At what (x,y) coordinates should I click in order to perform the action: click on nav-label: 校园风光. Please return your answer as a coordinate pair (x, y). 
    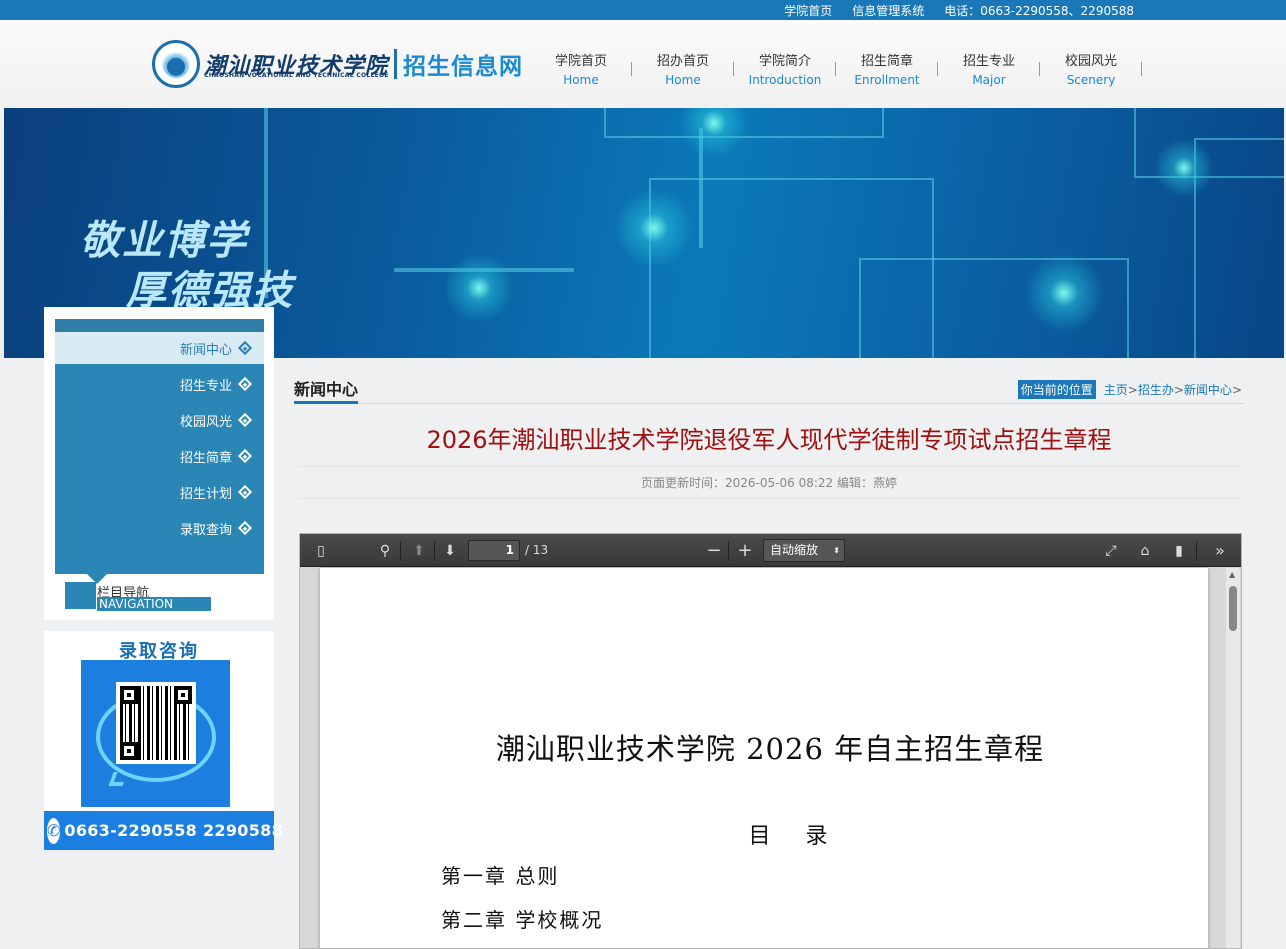
    Looking at the image, I should click on (1090, 61).